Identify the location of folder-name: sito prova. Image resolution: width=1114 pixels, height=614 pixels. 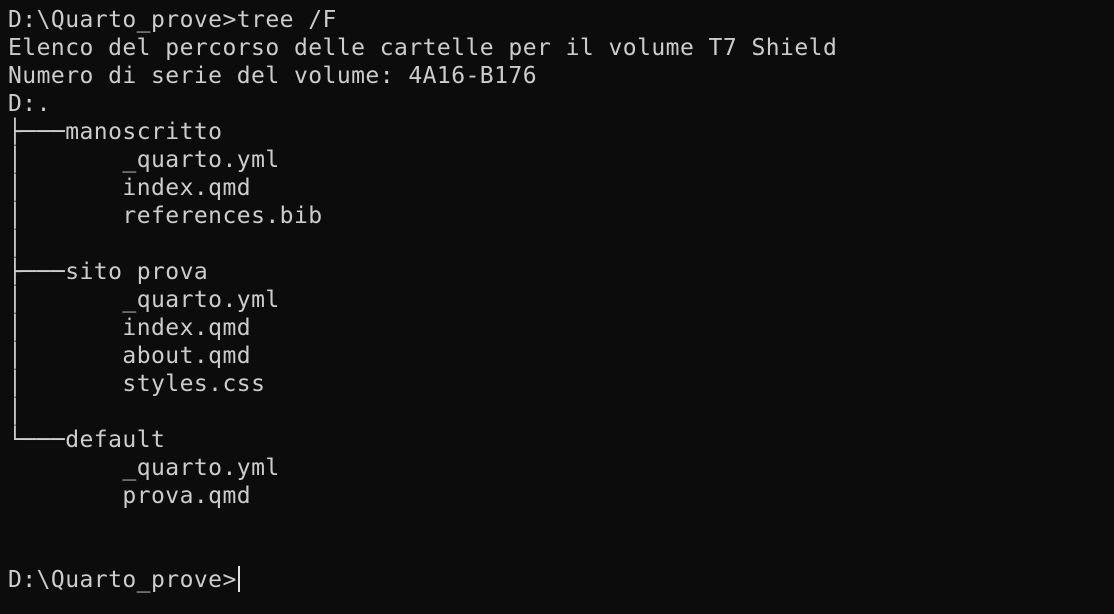
(137, 272).